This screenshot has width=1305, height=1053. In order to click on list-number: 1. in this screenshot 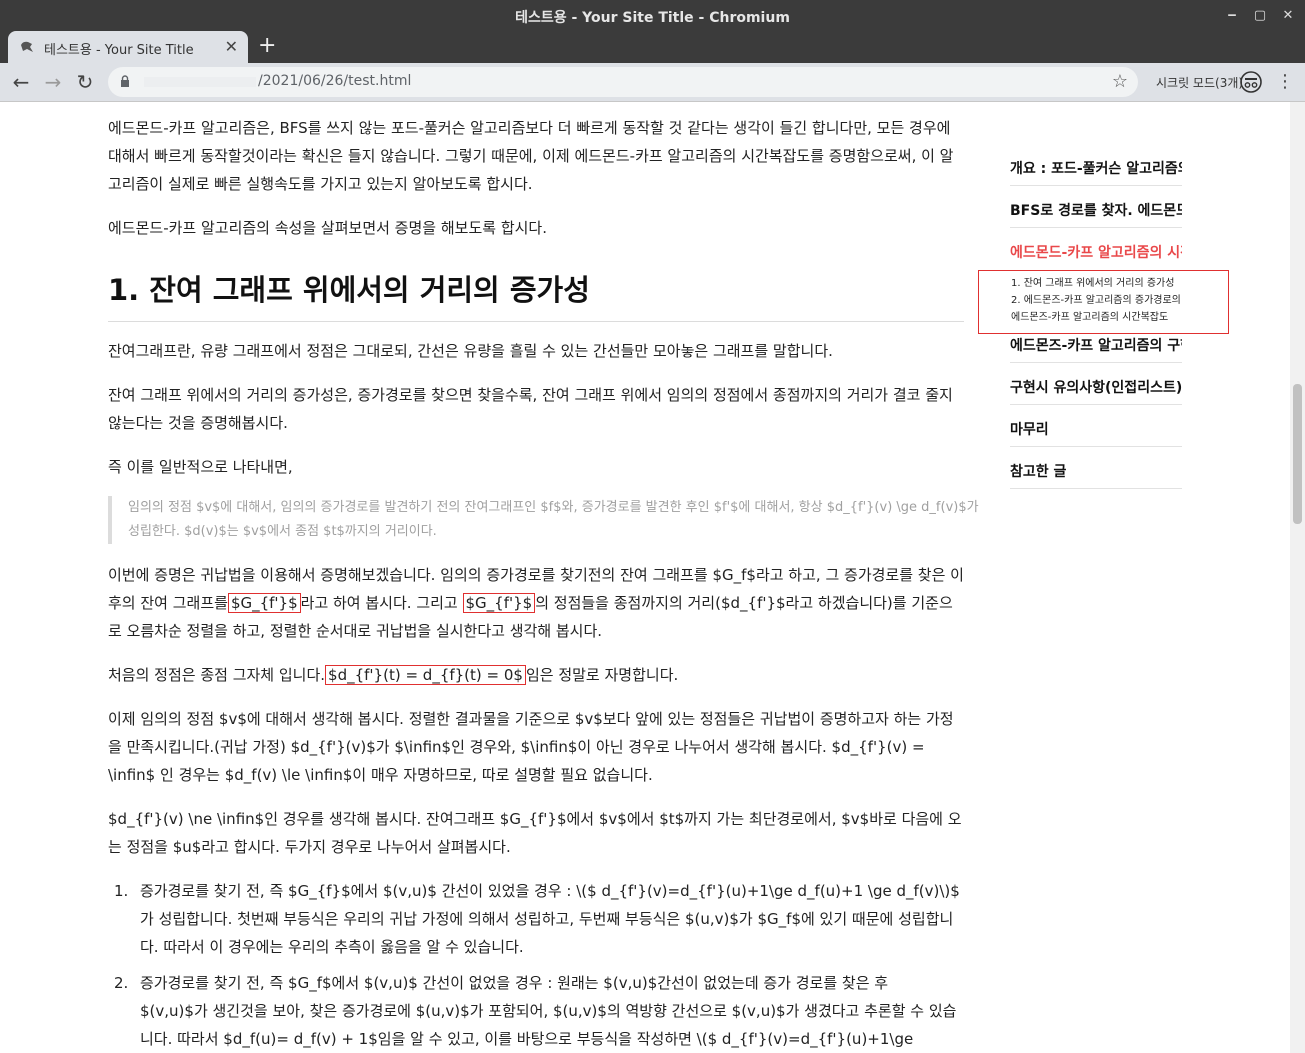, I will do `click(121, 891)`.